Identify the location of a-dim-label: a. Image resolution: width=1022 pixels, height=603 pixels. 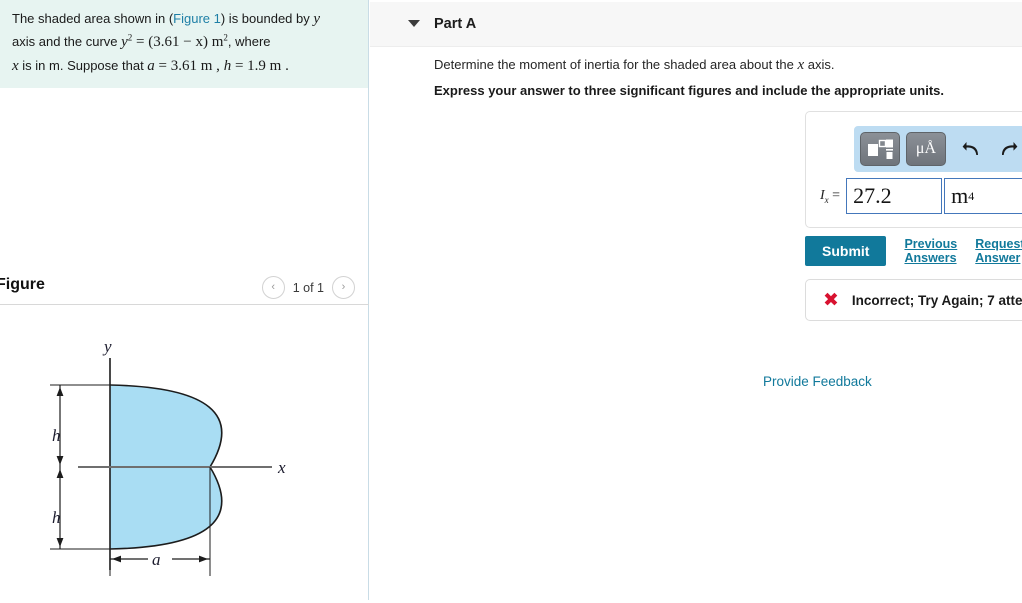
(156, 559).